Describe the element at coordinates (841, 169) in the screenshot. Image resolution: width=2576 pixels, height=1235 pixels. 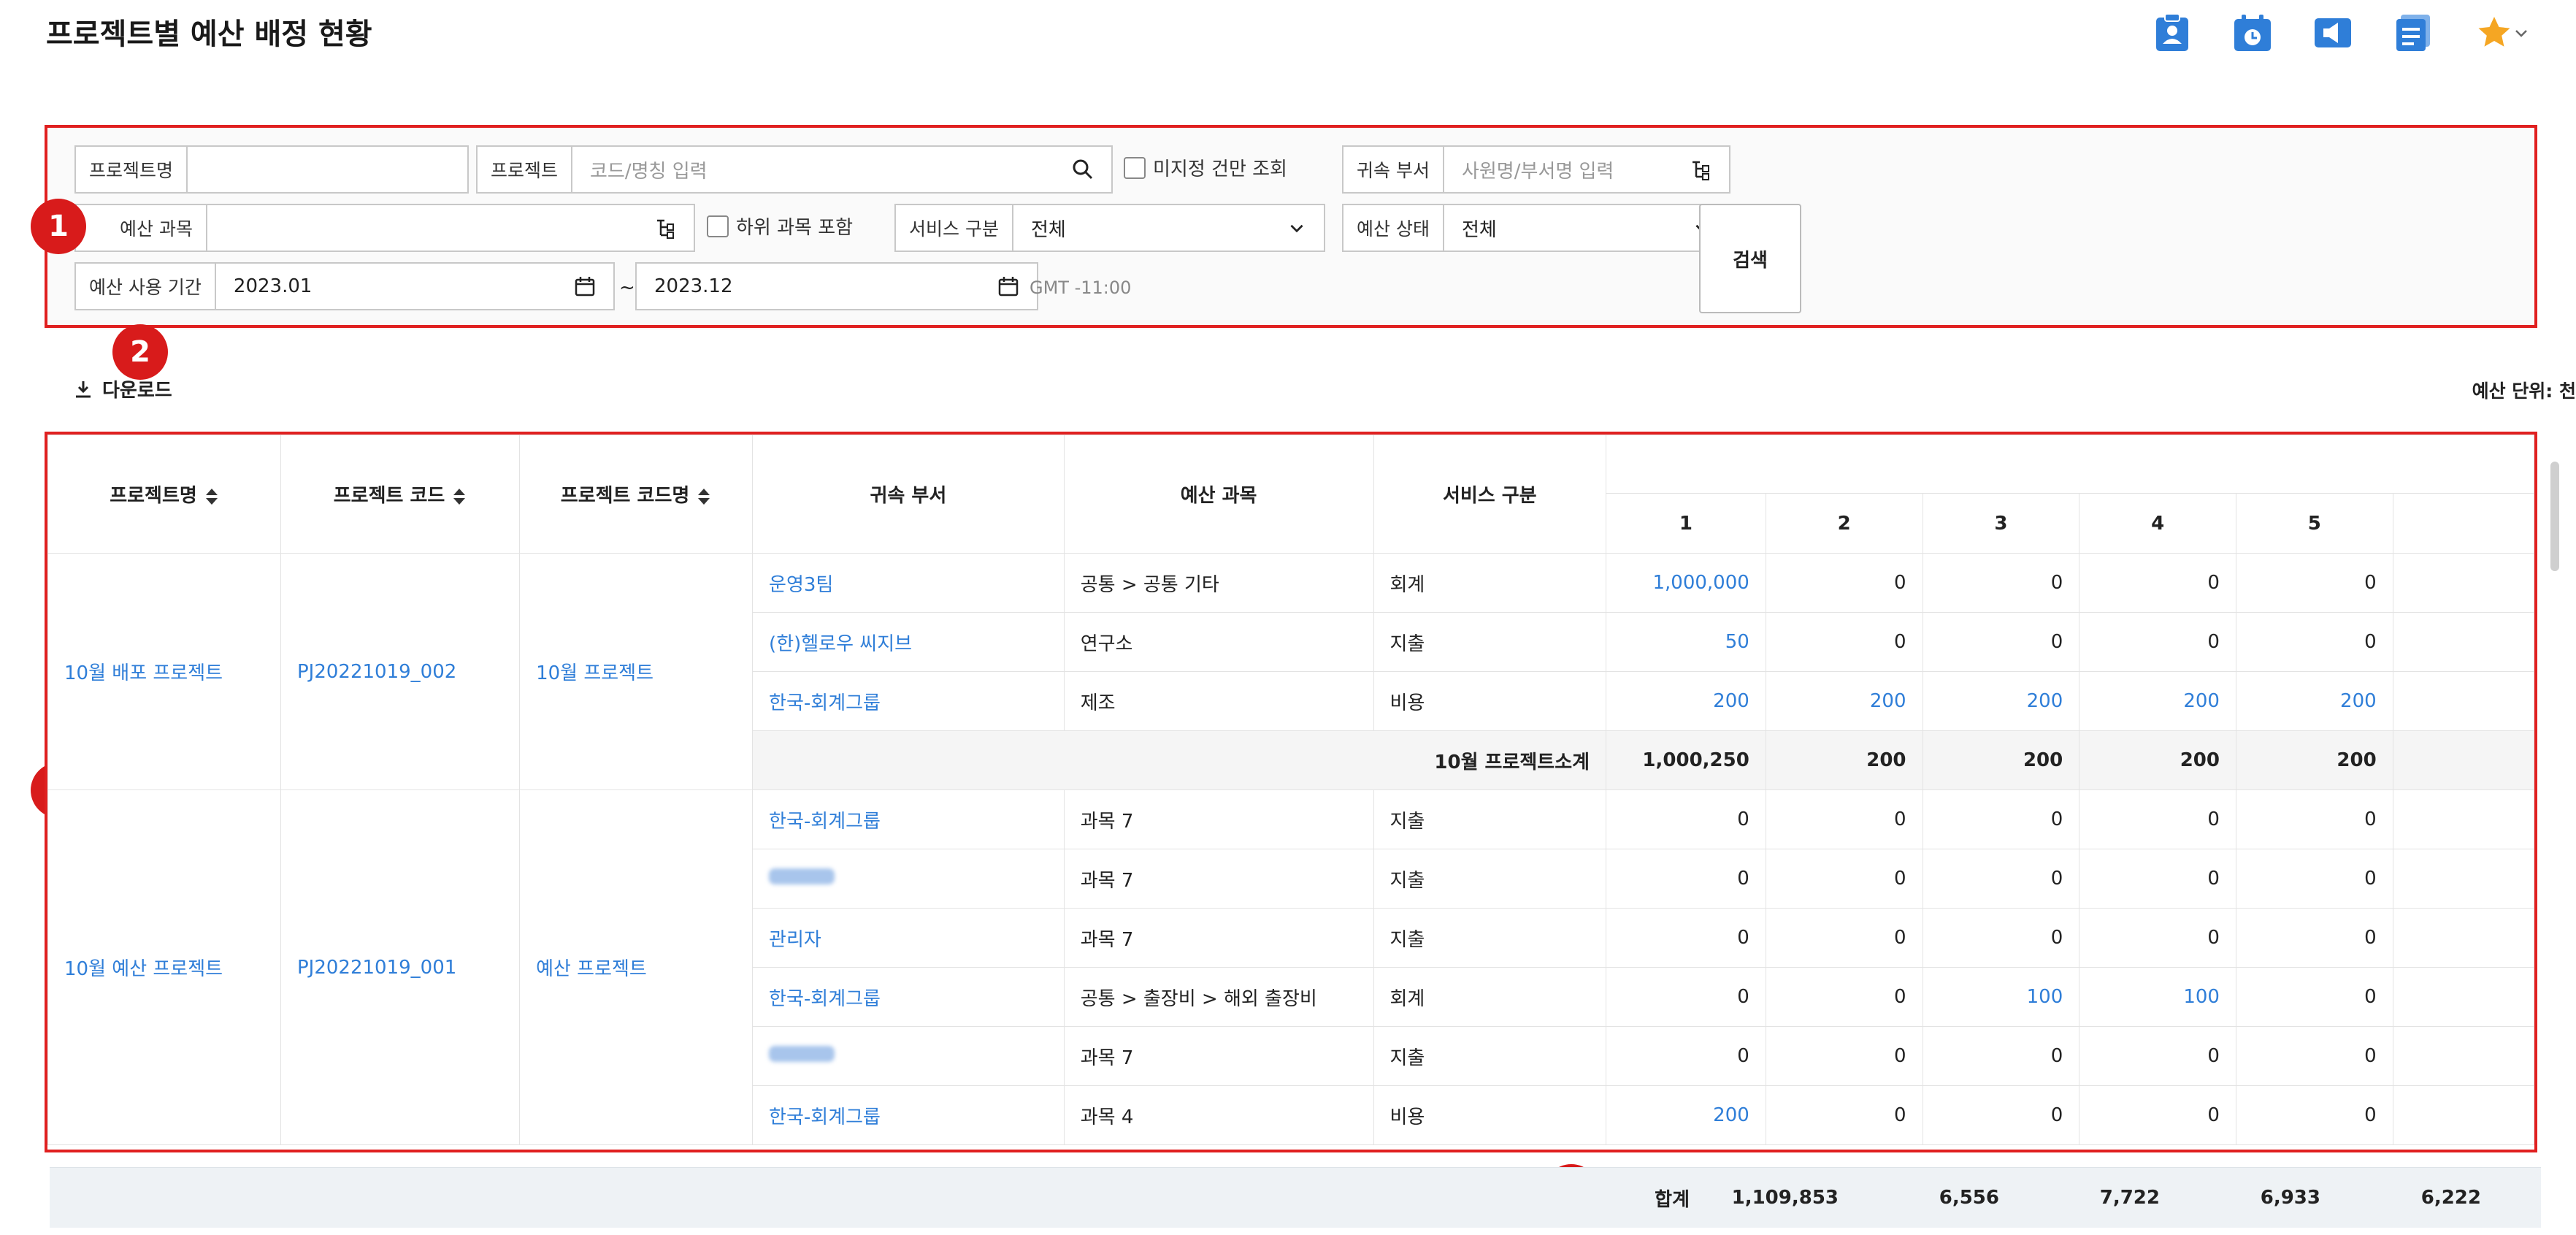
I see `project-search-input: 코드/명칭 입력` at that location.